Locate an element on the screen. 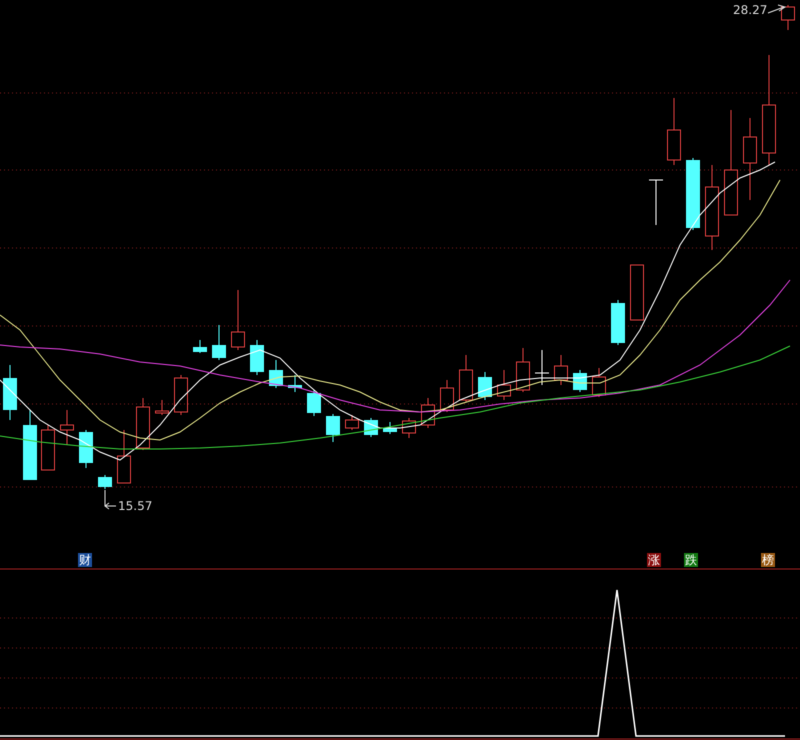 Image resolution: width=800 pixels, height=740 pixels. low-price-arrow-icon is located at coordinates (110, 500).